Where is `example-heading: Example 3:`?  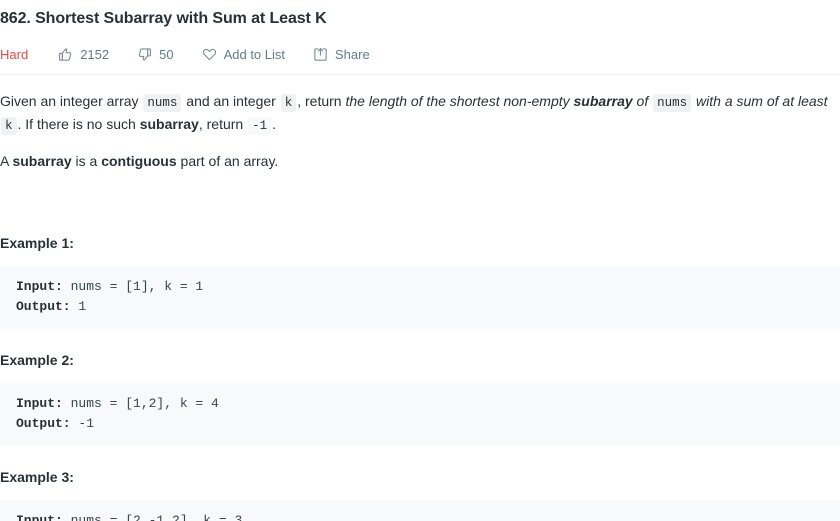
example-heading: Example 3: is located at coordinates (37, 477).